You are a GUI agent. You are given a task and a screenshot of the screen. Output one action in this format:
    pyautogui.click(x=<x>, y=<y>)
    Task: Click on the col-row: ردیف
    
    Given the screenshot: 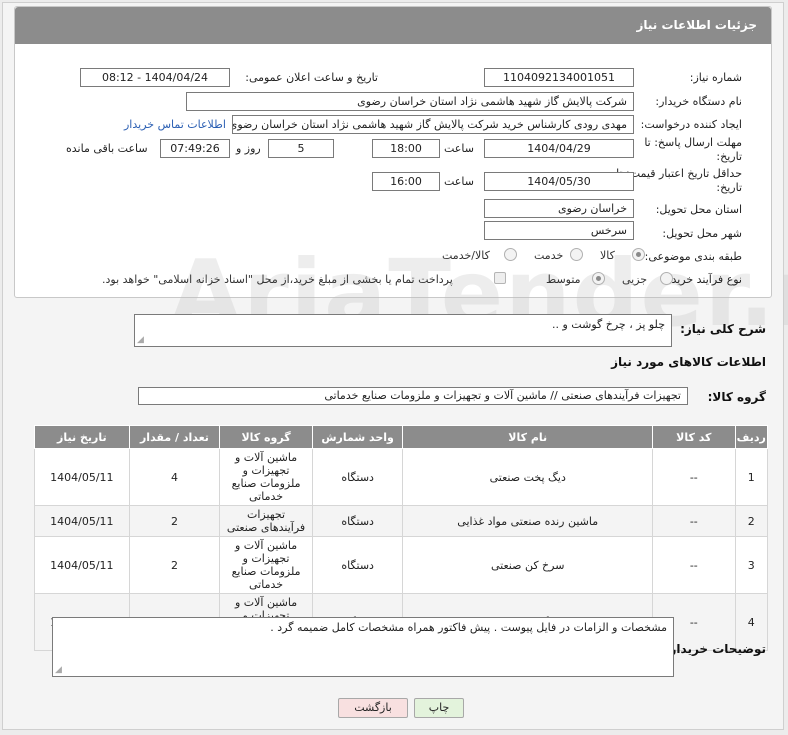 What is the action you would take?
    pyautogui.click(x=751, y=437)
    